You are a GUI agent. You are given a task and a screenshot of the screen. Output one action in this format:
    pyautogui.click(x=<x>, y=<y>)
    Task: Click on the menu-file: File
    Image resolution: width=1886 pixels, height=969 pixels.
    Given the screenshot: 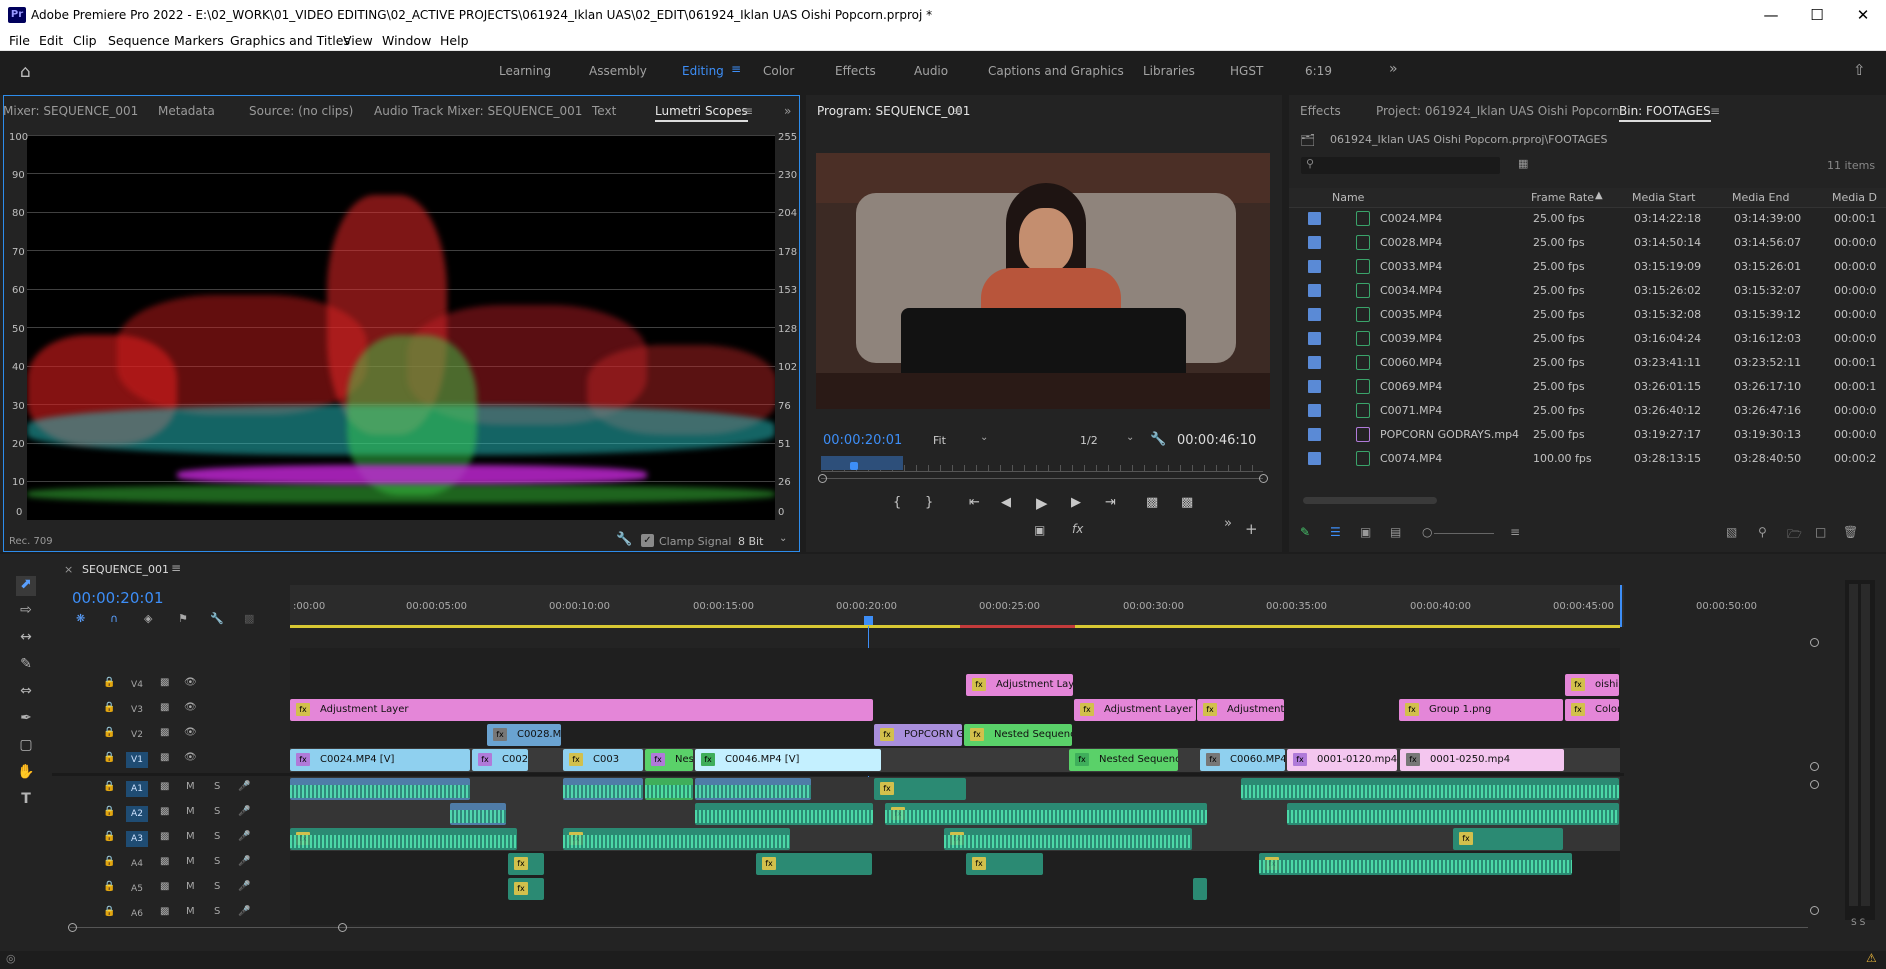 What is the action you would take?
    pyautogui.click(x=19, y=40)
    